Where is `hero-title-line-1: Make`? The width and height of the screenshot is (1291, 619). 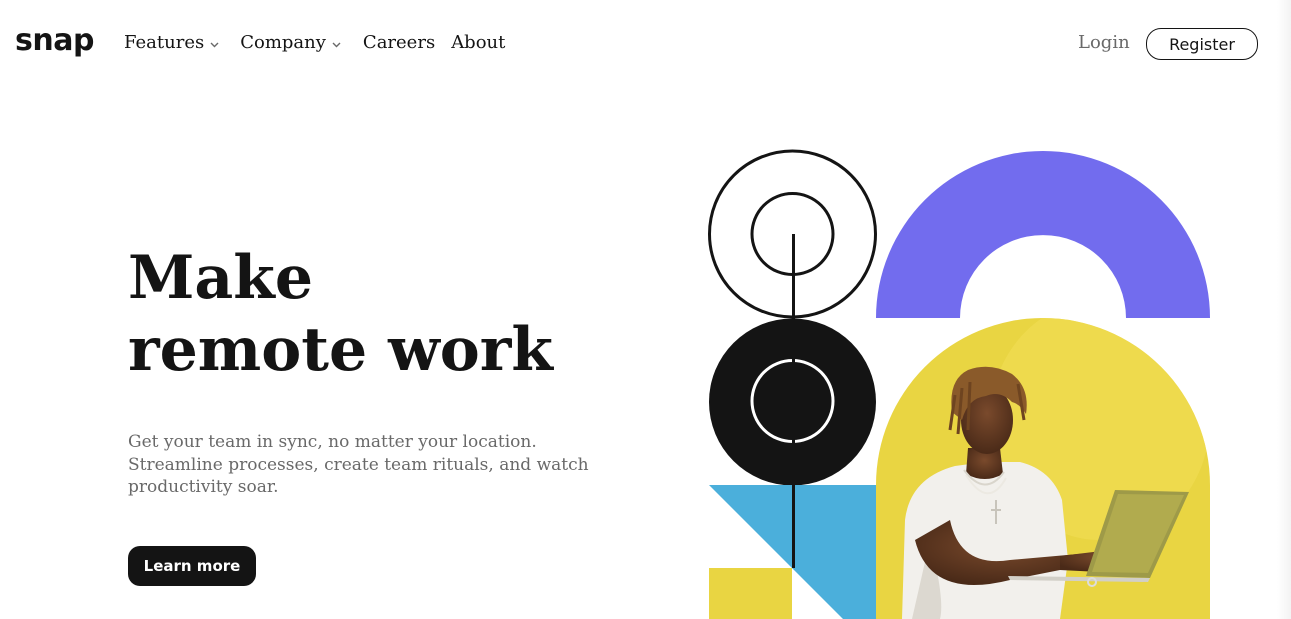 hero-title-line-1: Make is located at coordinates (221, 278).